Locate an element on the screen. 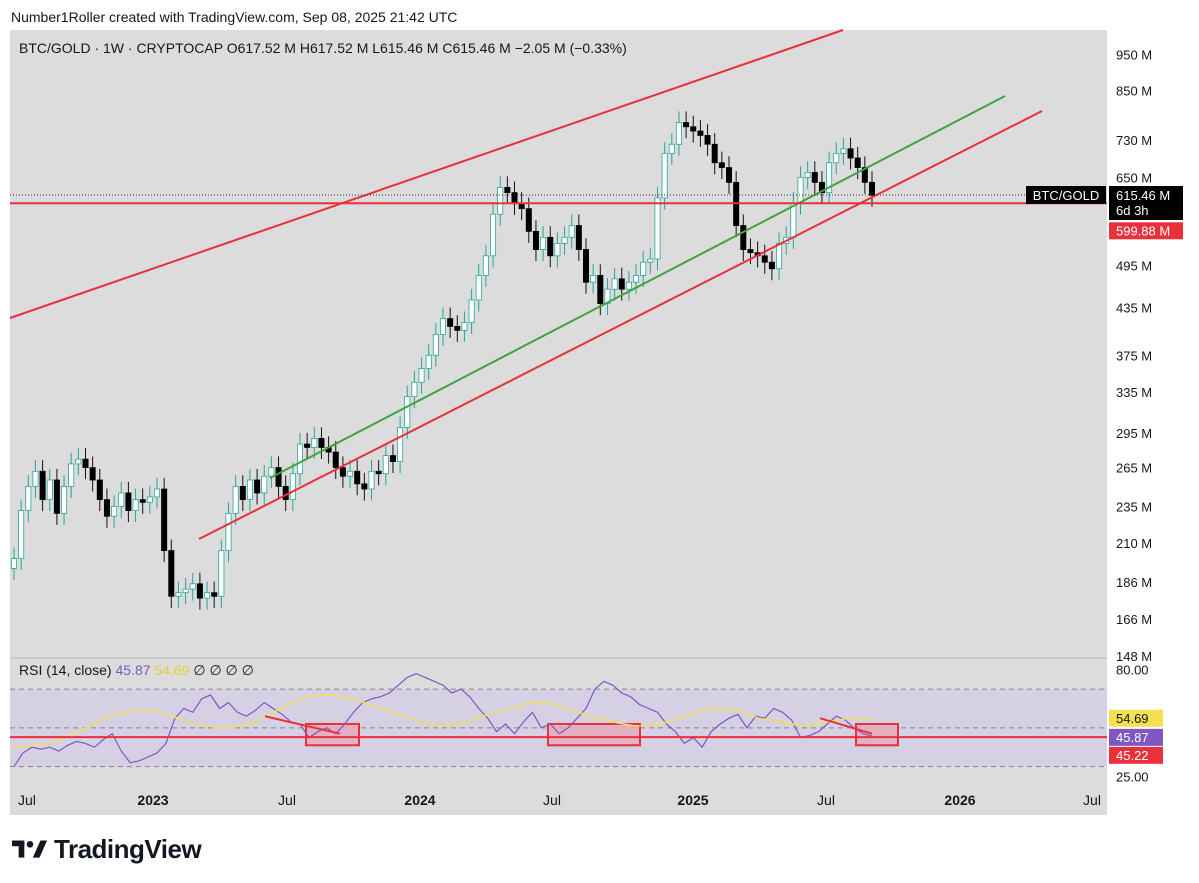 Image resolution: width=1199 pixels, height=883 pixels. price-tick-label: 166 M is located at coordinates (1134, 619).